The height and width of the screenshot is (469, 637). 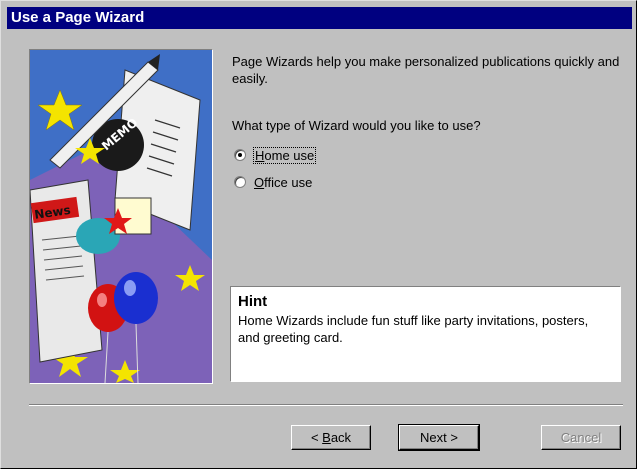 I want to click on cancel-button-label: Cancel, so click(x=581, y=437).